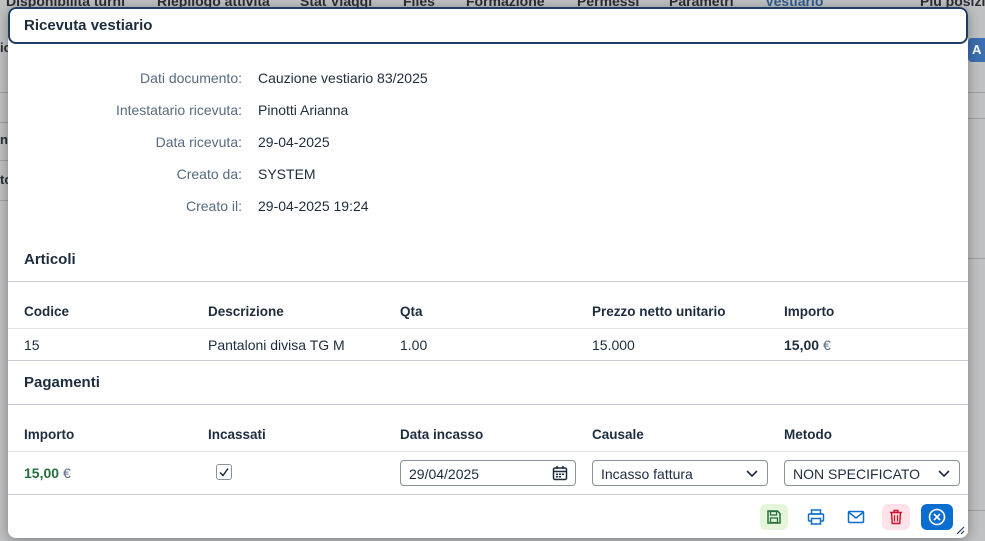 Image resolution: width=985 pixels, height=541 pixels. What do you see at coordinates (659, 311) in the screenshot?
I see `articles-col-prezzo: Prezzo netto unitario` at bounding box center [659, 311].